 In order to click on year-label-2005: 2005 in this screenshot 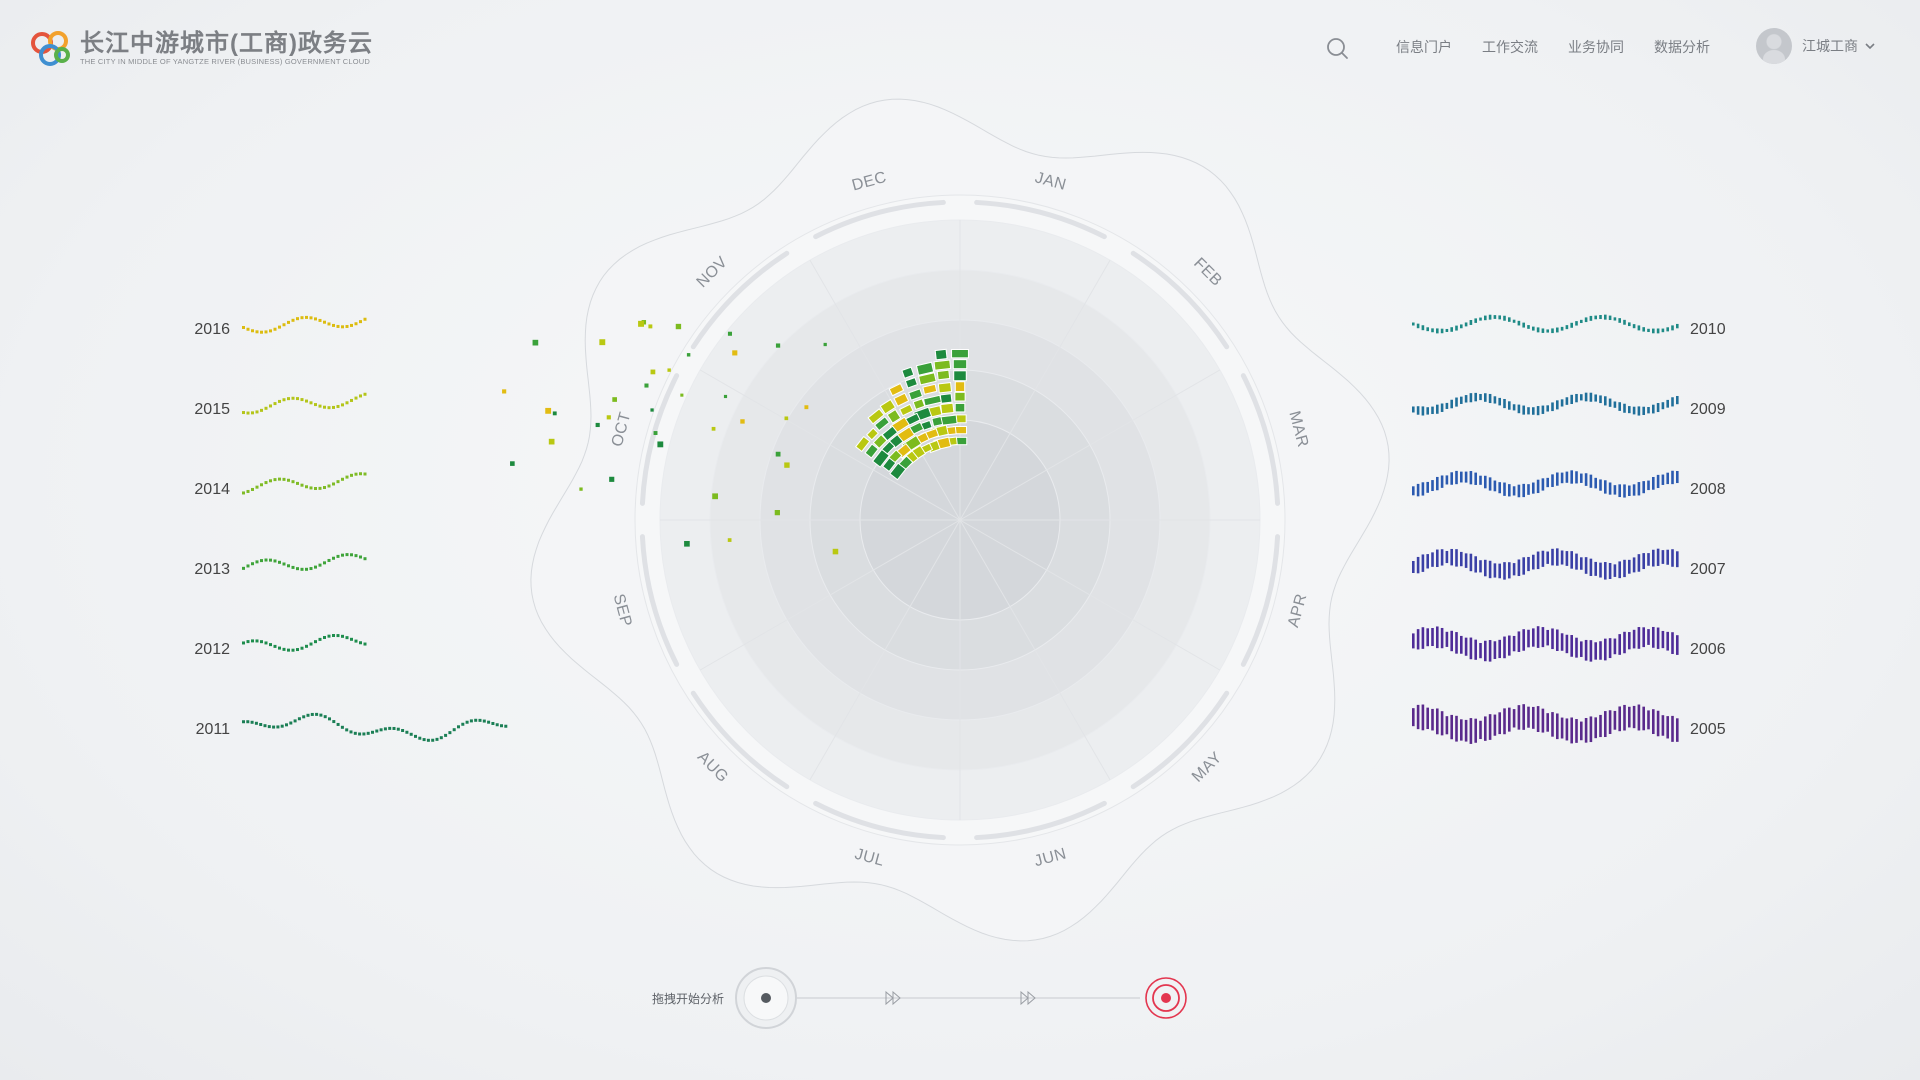, I will do `click(1708, 729)`.